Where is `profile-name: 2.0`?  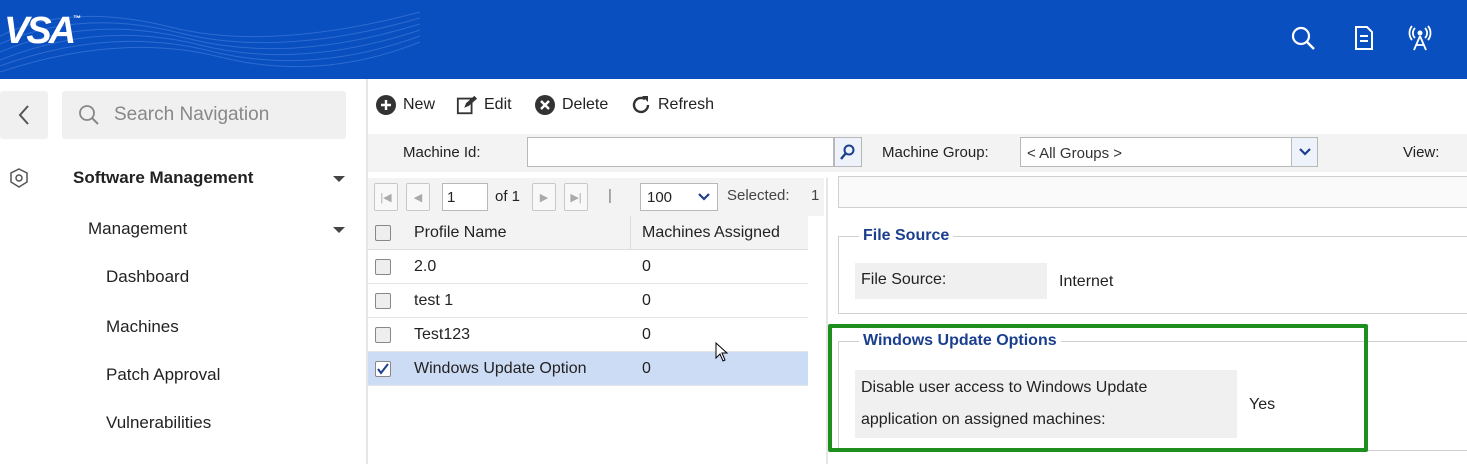
profile-name: 2.0 is located at coordinates (425, 266).